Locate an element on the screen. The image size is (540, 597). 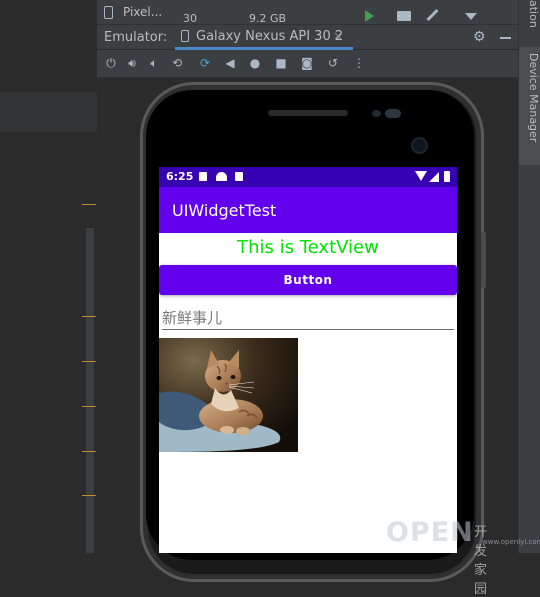
home-icon: ● is located at coordinates (255, 63).